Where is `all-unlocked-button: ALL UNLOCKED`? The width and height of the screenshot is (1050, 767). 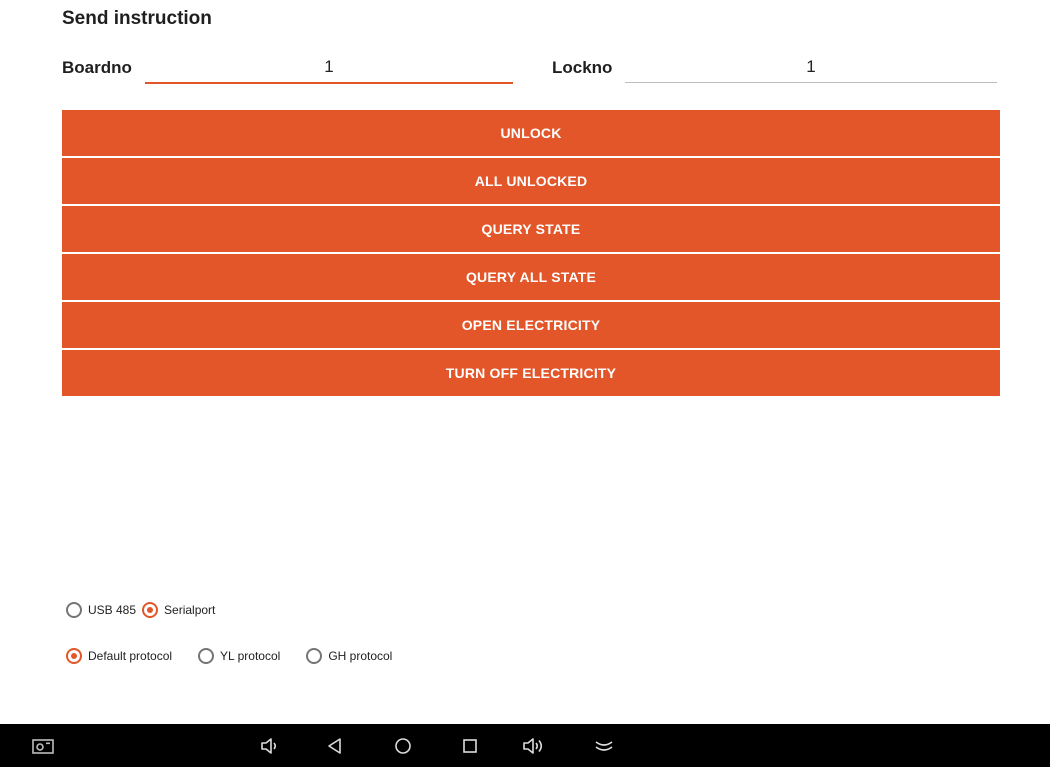 all-unlocked-button: ALL UNLOCKED is located at coordinates (531, 181).